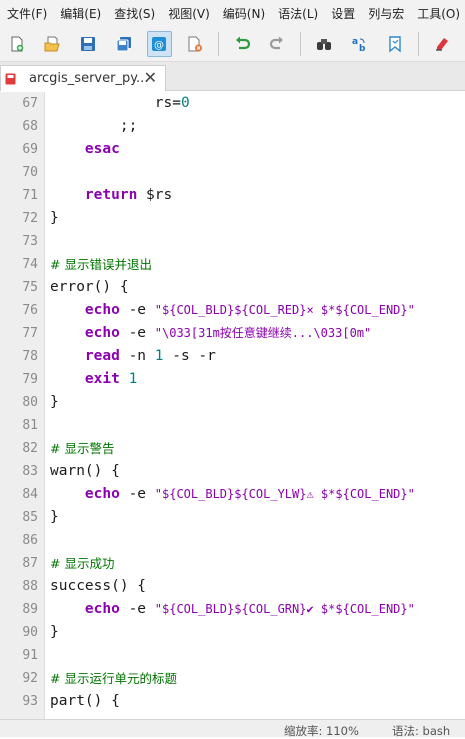  I want to click on code-line: 79 exit 1, so click(232, 379).